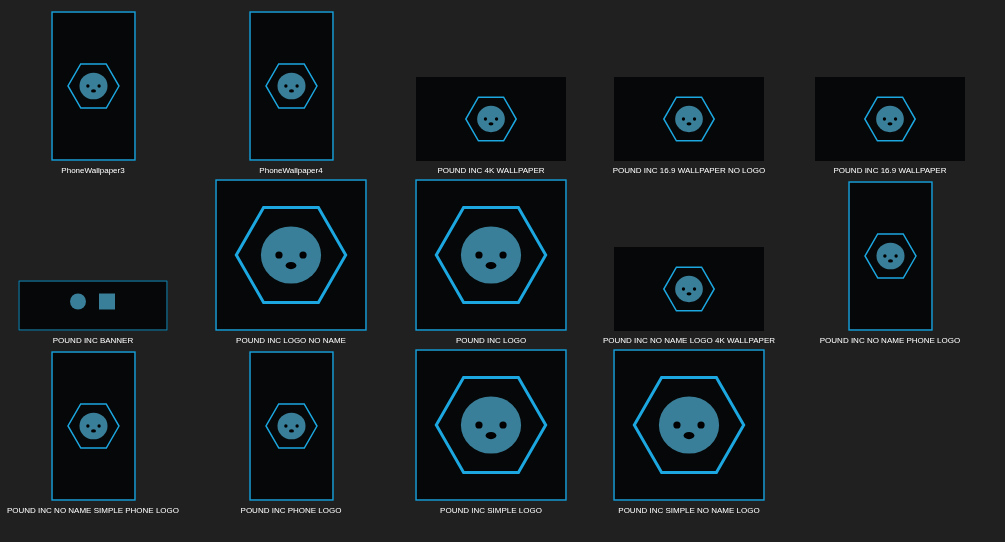 This screenshot has height=542, width=1005. What do you see at coordinates (688, 340) in the screenshot?
I see `file-name: POUND INC NO NAME LOGO 4K WALLPAPER` at bounding box center [688, 340].